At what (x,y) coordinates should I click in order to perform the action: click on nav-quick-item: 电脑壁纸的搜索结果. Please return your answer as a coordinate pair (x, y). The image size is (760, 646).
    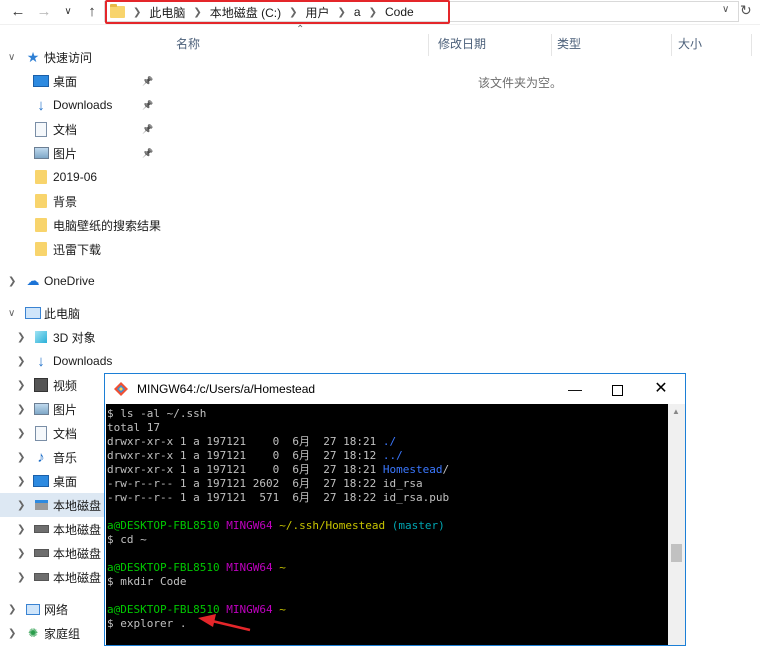
    Looking at the image, I should click on (80, 225).